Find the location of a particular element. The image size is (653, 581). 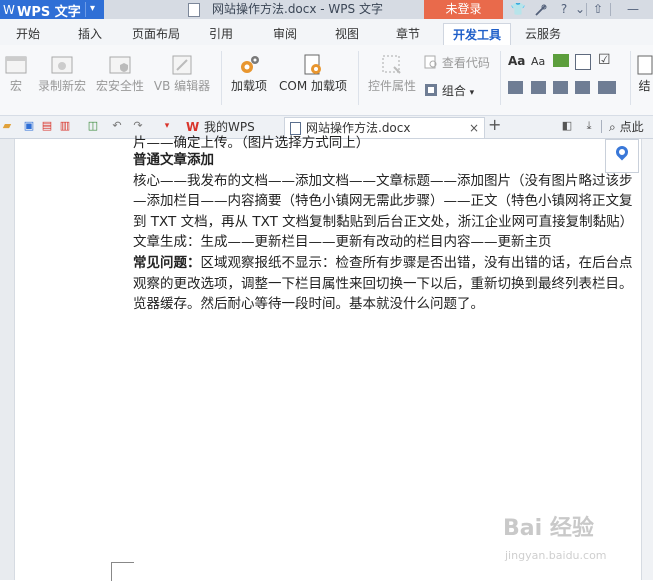

tab-references: 引用 is located at coordinates (221, 33).